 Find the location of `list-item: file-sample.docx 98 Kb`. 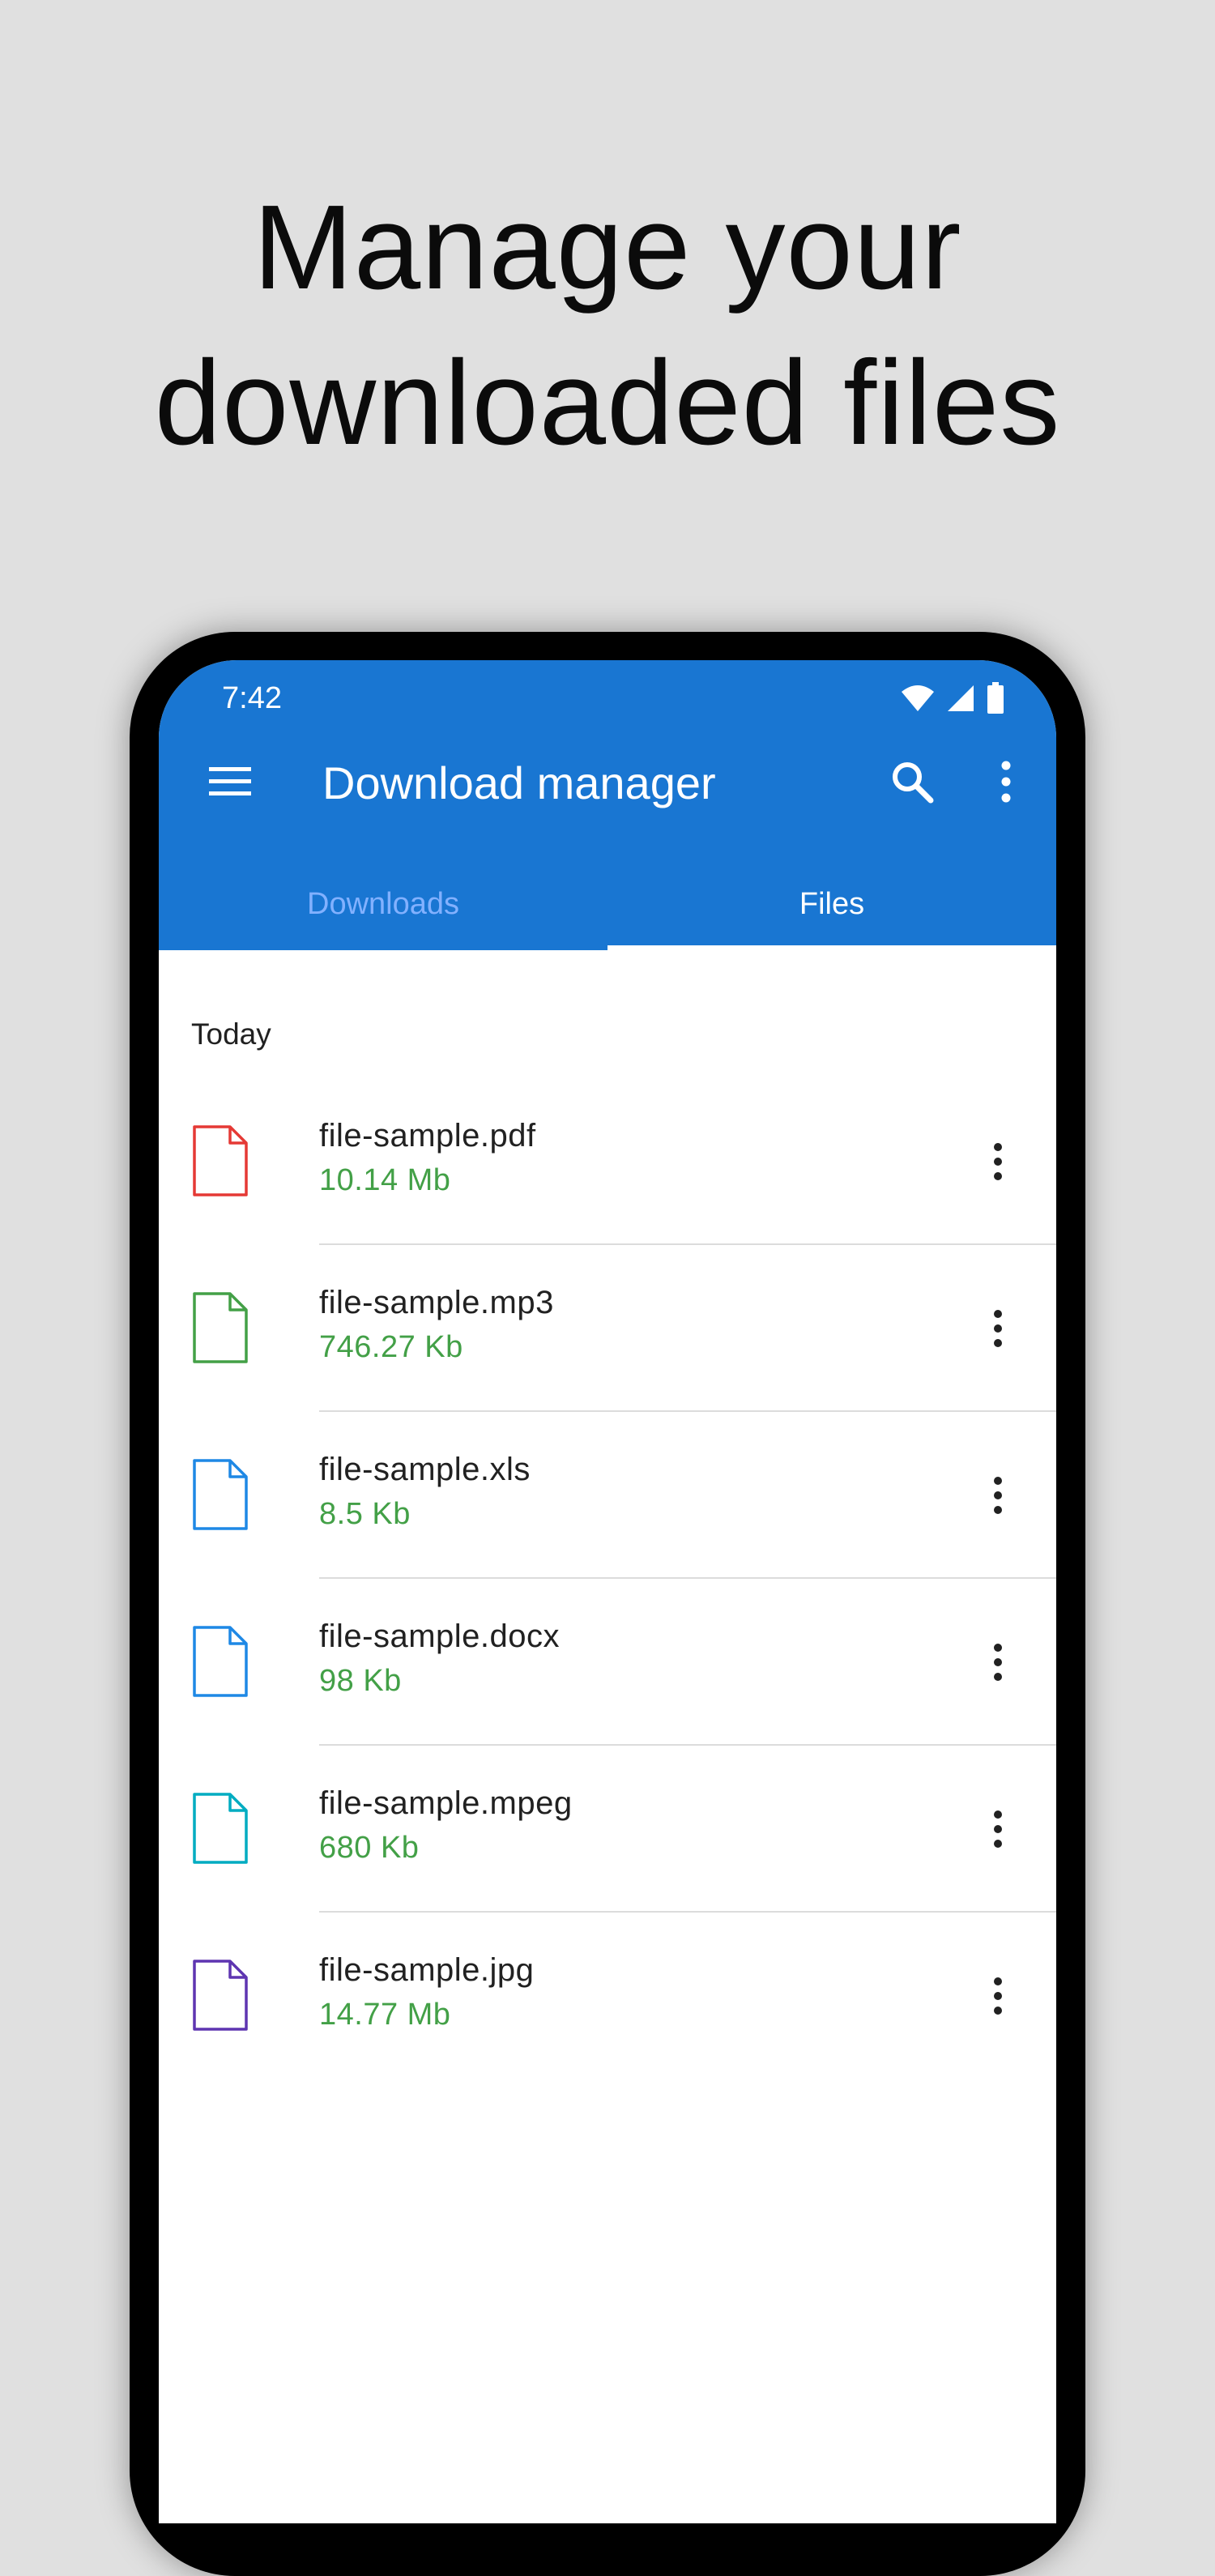

list-item: file-sample.docx 98 Kb is located at coordinates (607, 1662).